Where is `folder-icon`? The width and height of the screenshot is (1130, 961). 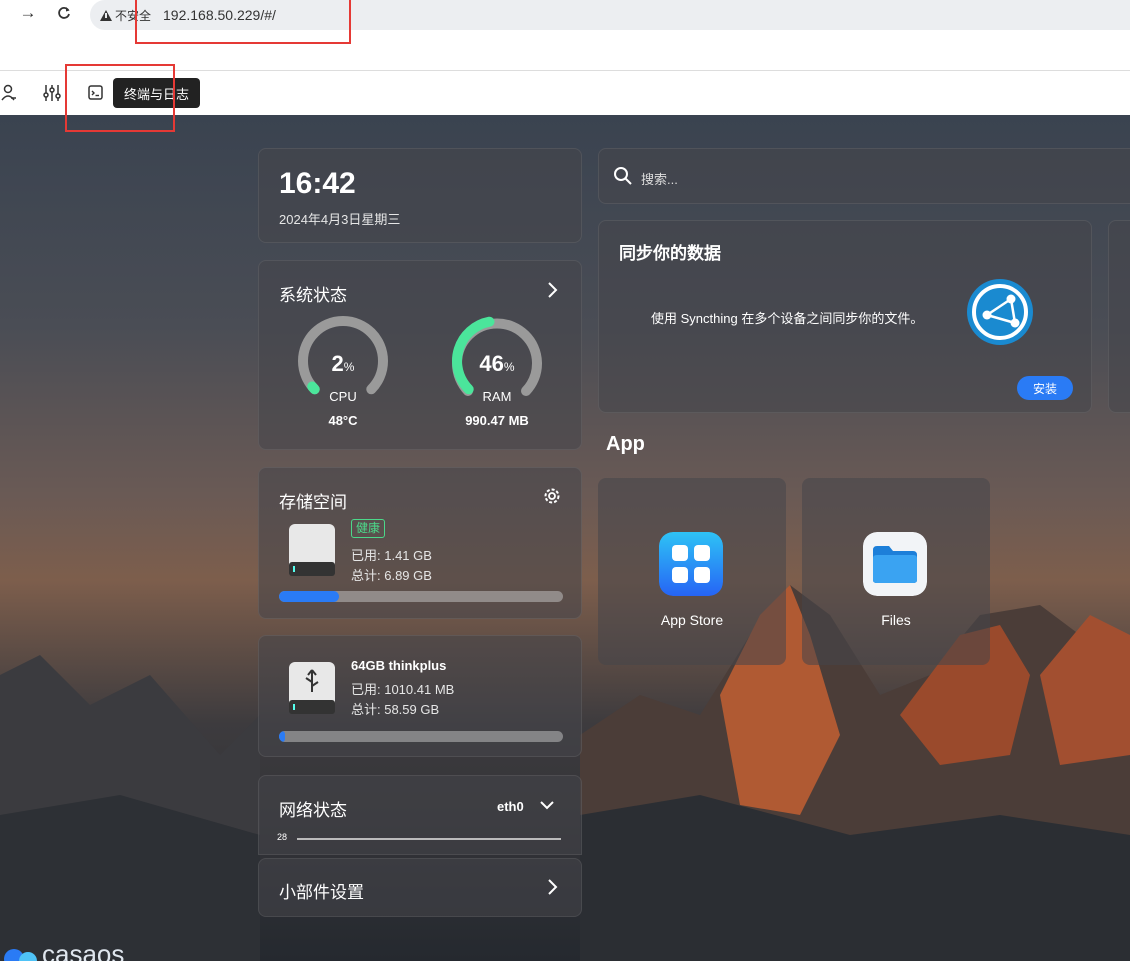
folder-icon is located at coordinates (895, 564).